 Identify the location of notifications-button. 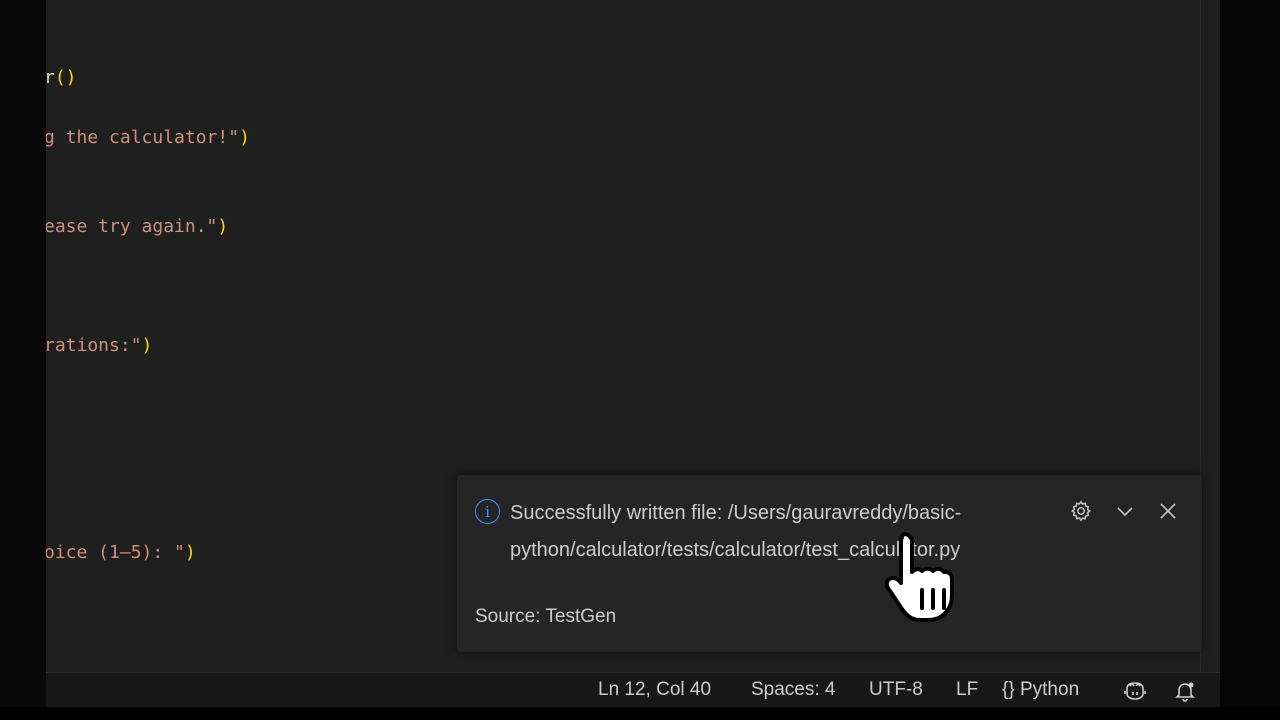
(1185, 694).